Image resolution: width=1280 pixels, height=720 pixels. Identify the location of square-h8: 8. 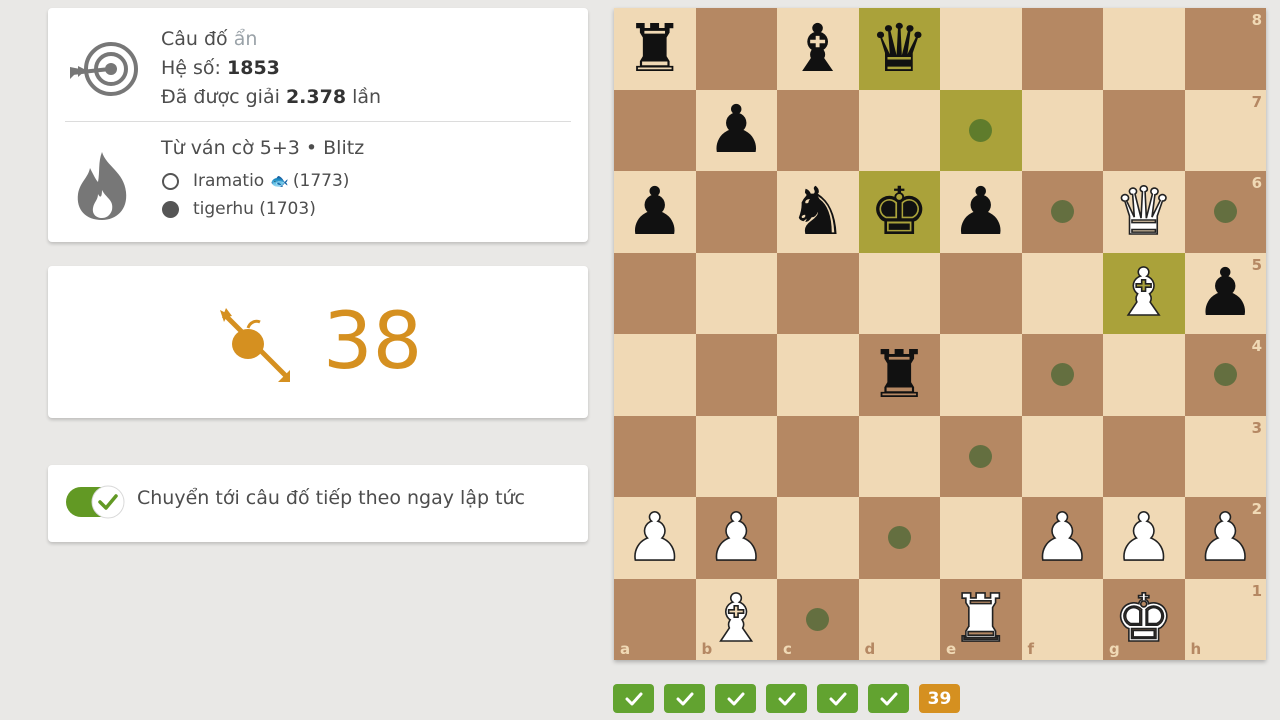
(1225, 49).